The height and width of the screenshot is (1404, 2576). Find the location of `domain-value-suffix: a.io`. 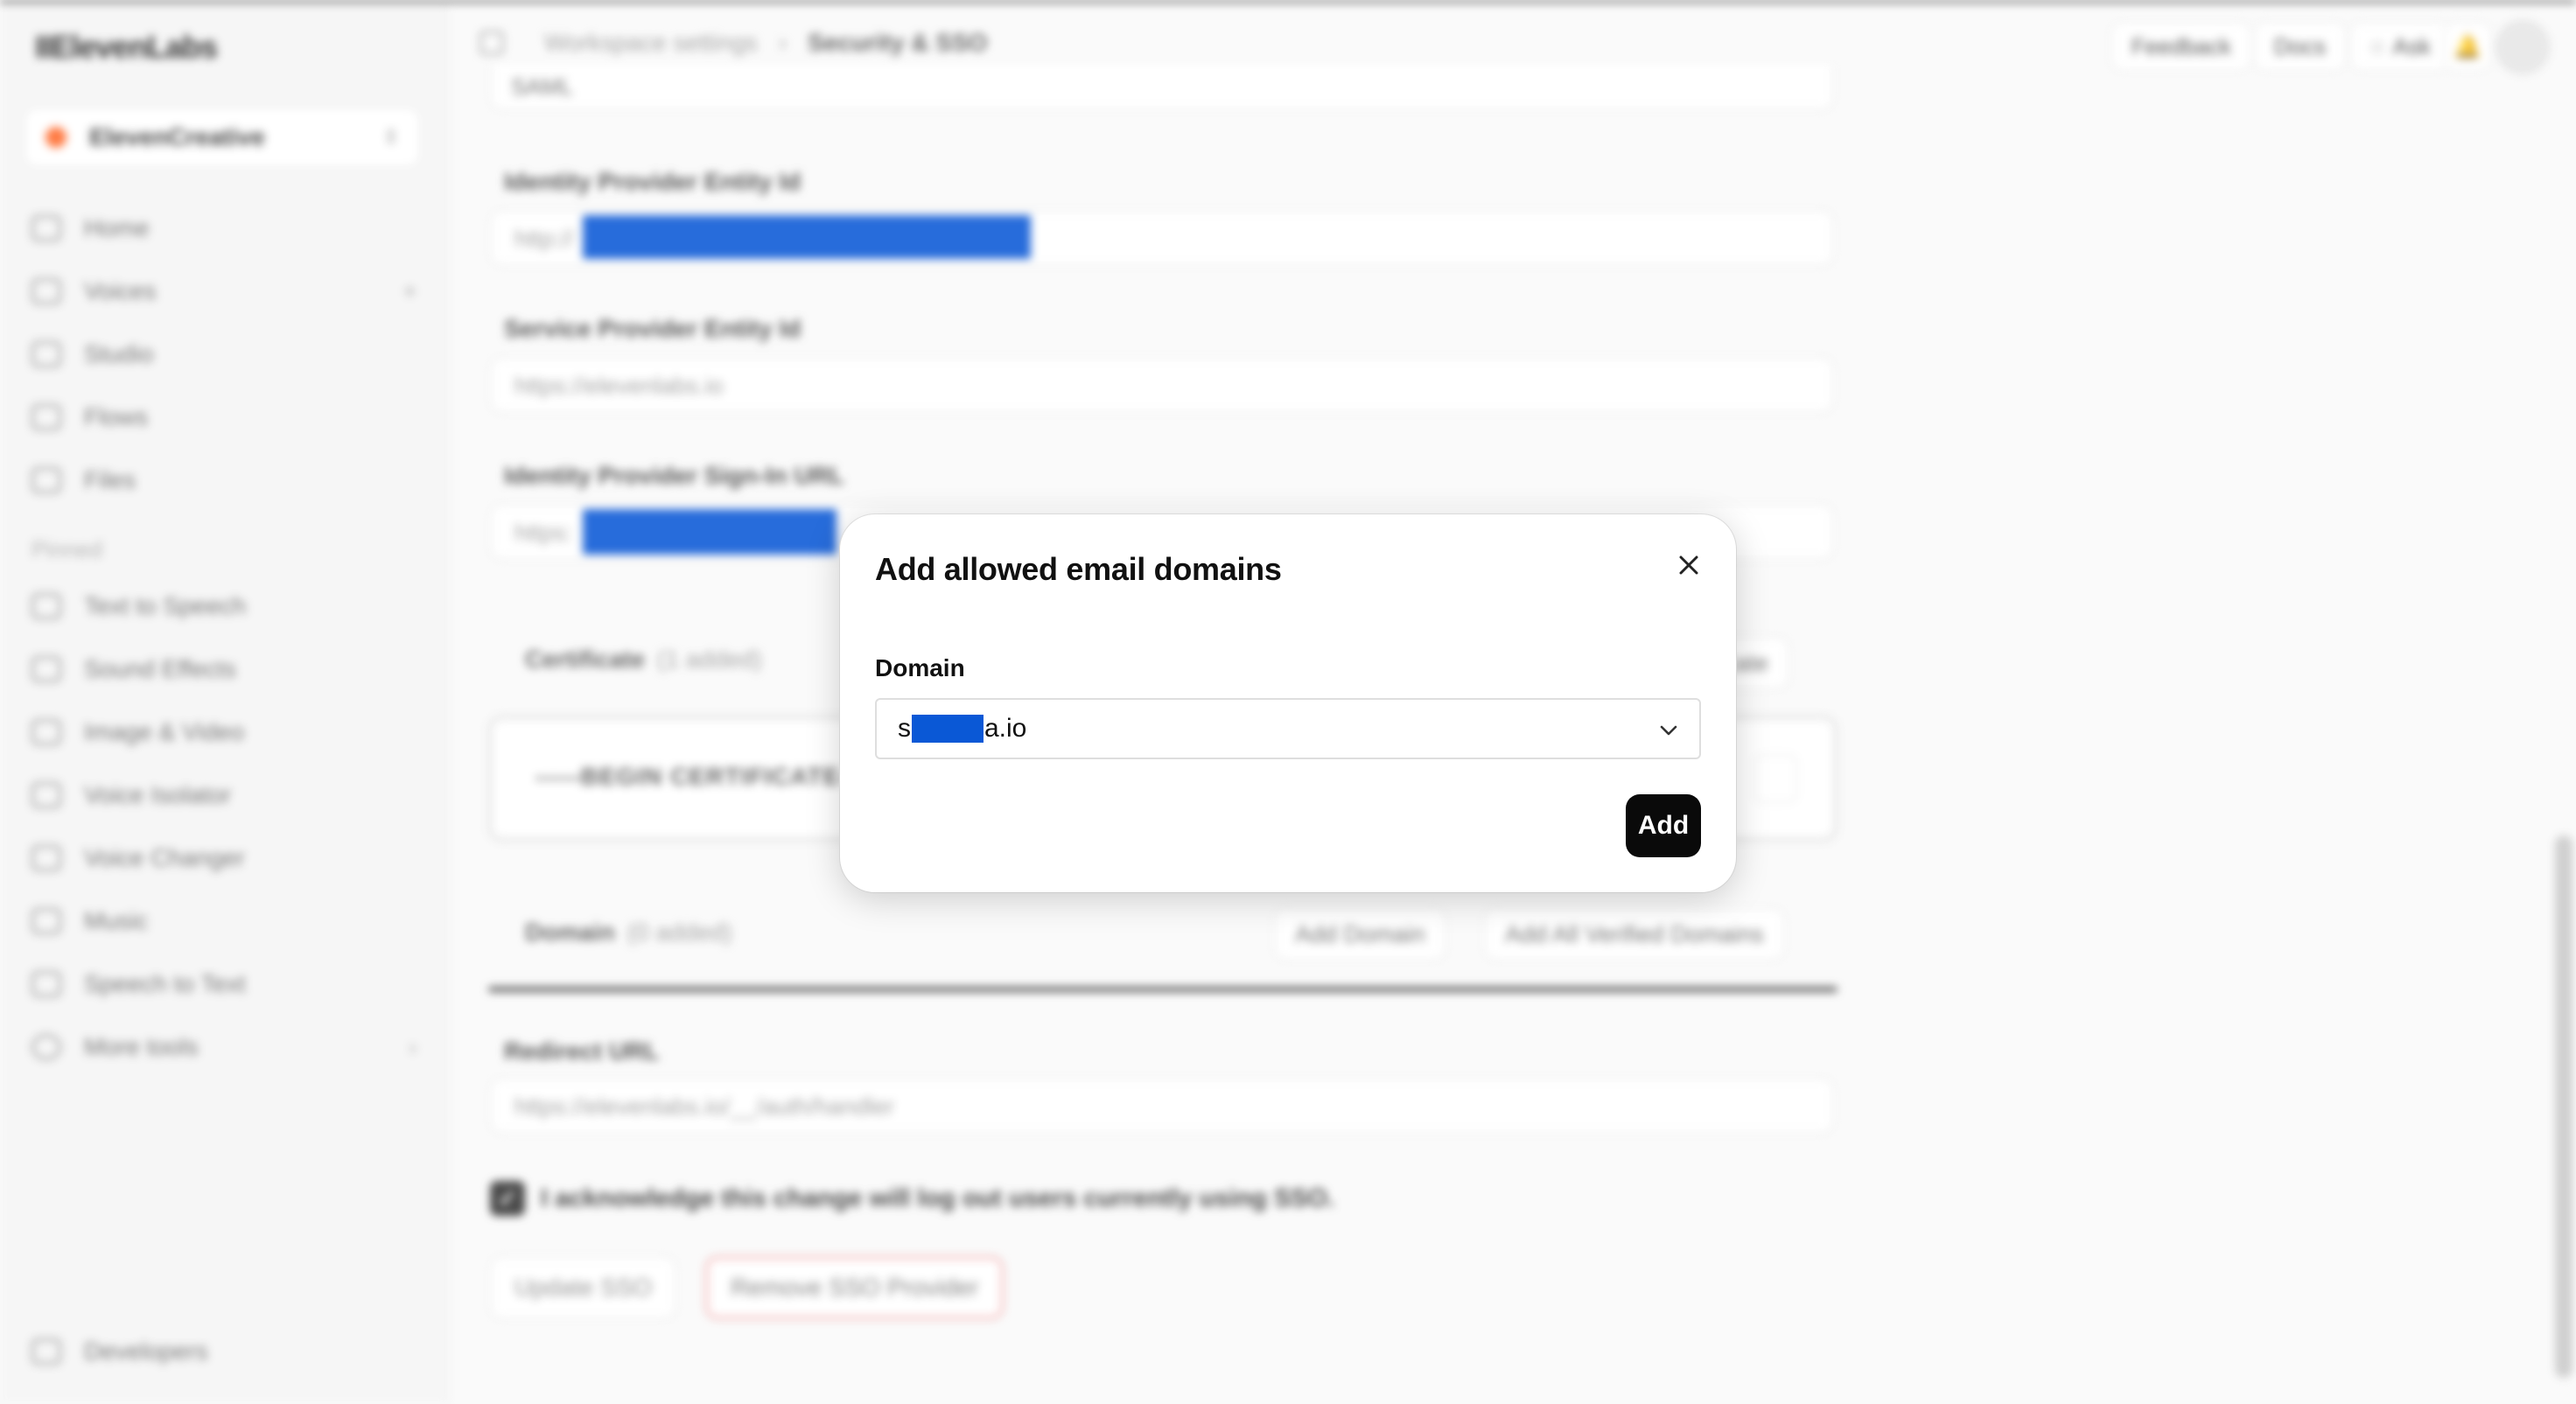

domain-value-suffix: a.io is located at coordinates (1005, 728).